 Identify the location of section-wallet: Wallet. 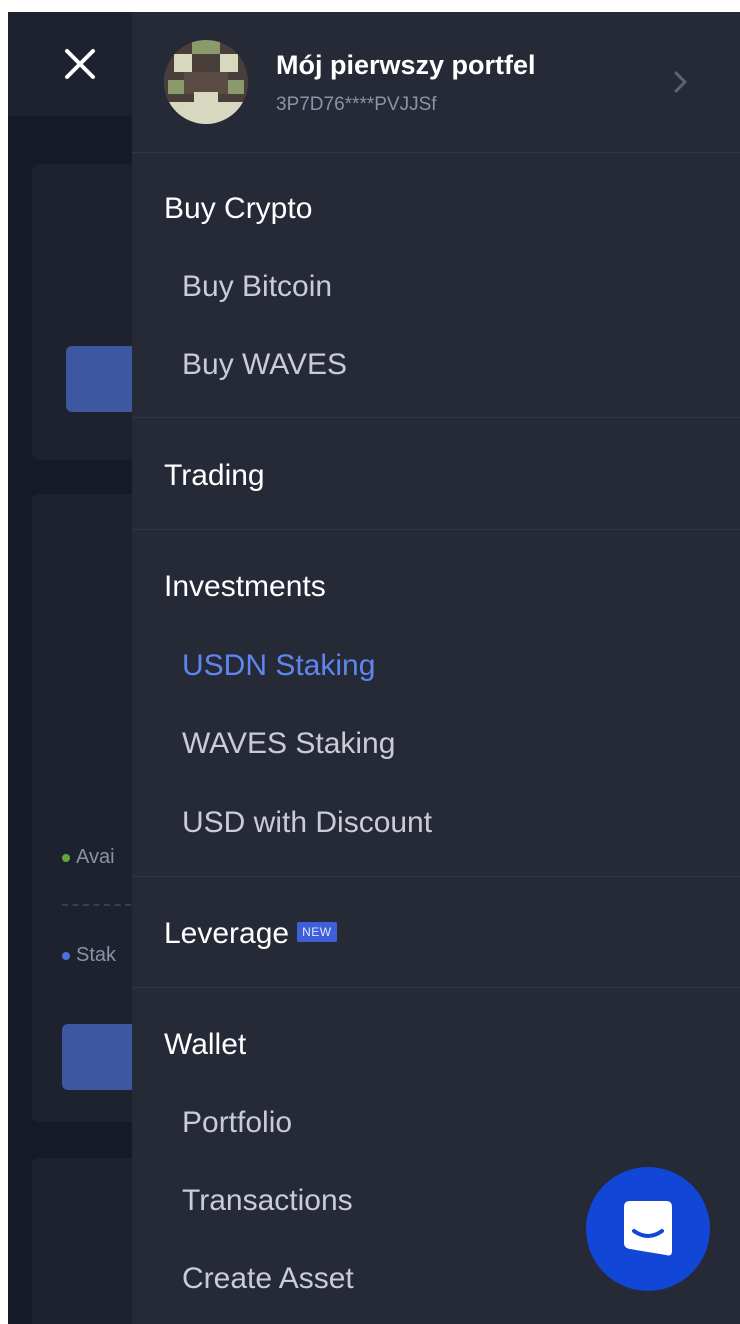
(205, 1045).